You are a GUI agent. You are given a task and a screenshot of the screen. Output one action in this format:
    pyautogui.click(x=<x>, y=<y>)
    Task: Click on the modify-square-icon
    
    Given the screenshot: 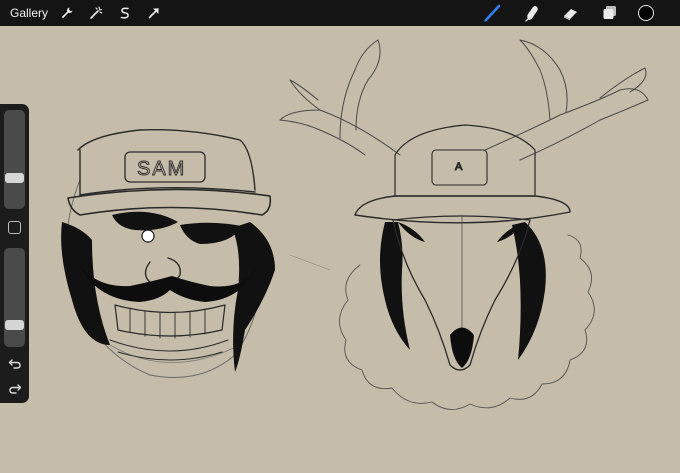 What is the action you would take?
    pyautogui.click(x=14, y=227)
    